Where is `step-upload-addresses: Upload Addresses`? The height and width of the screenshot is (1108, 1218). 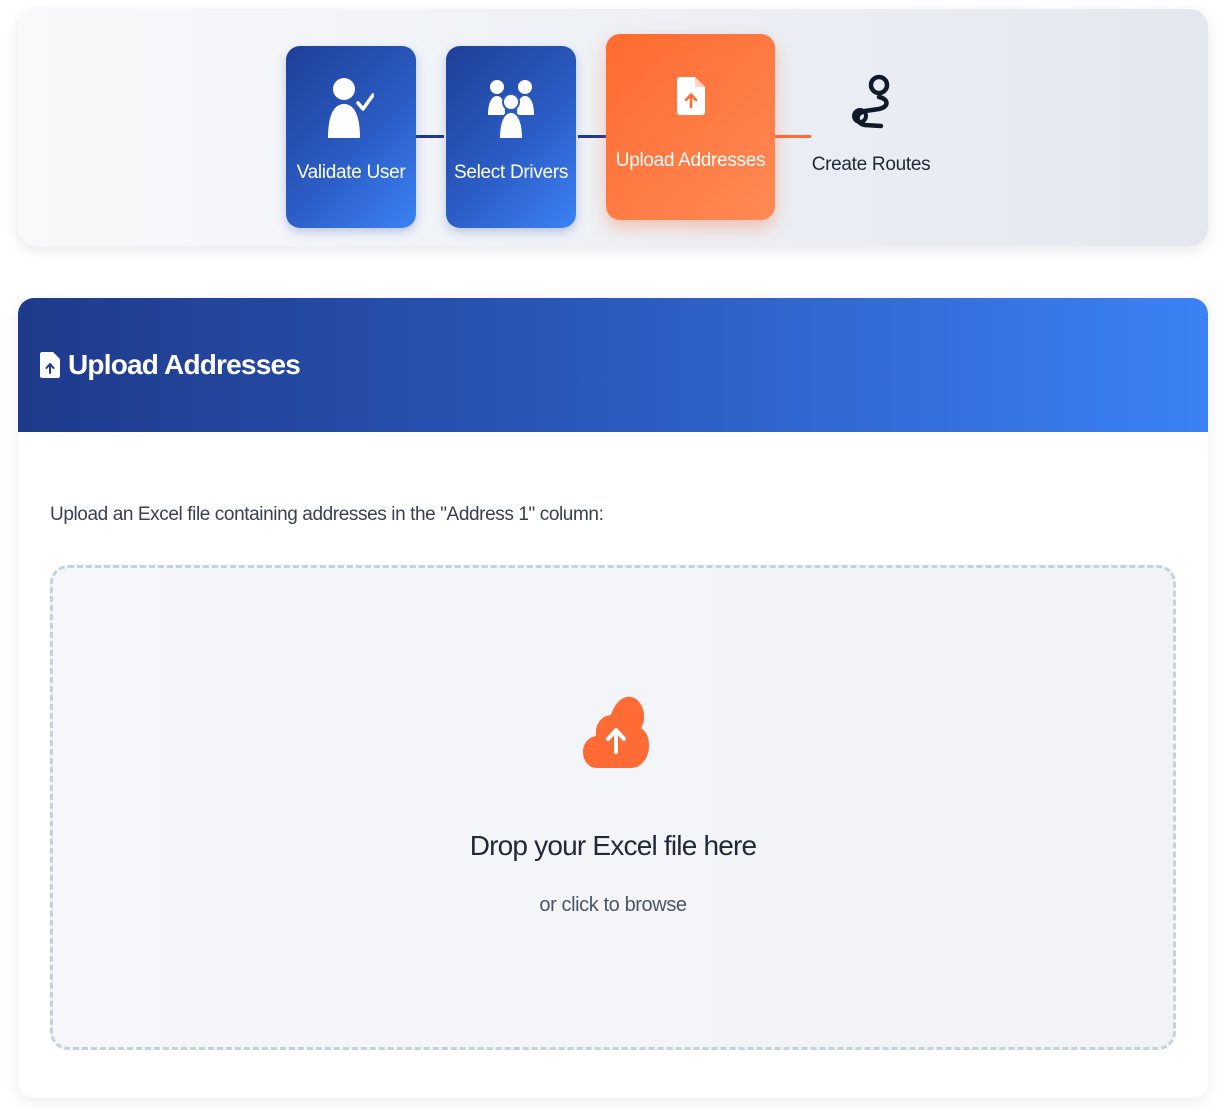 step-upload-addresses: Upload Addresses is located at coordinates (690, 127).